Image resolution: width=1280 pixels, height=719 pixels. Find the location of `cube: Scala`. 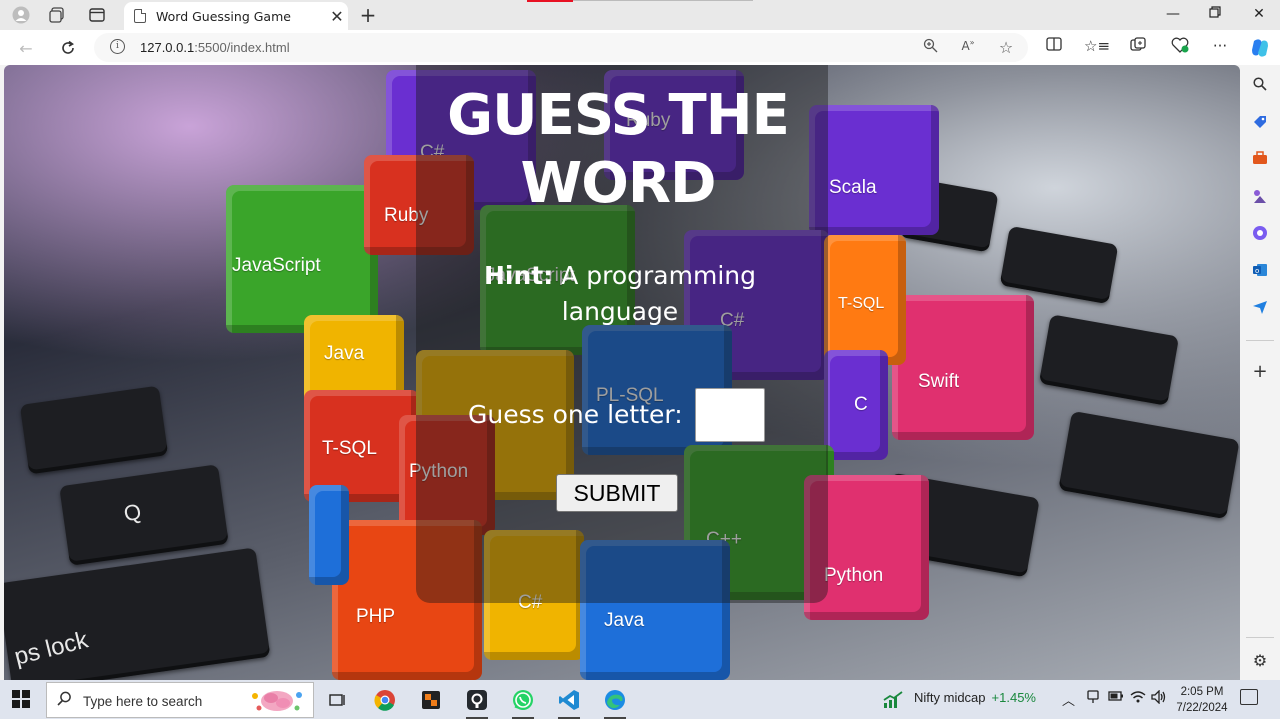

cube: Scala is located at coordinates (874, 170).